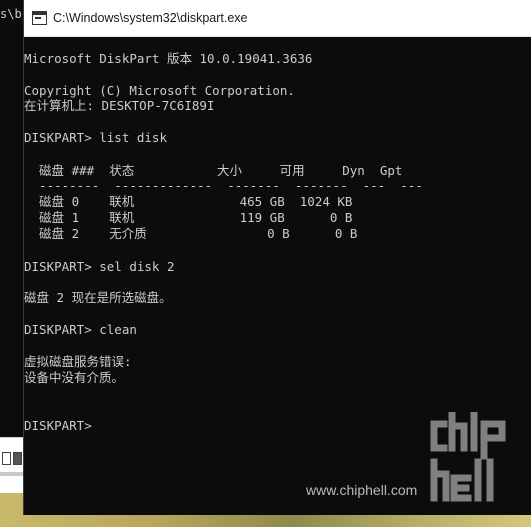 This screenshot has height=527, width=531. What do you see at coordinates (78, 361) in the screenshot?
I see `error-line-1: 虚拟磁盘服务错误:` at bounding box center [78, 361].